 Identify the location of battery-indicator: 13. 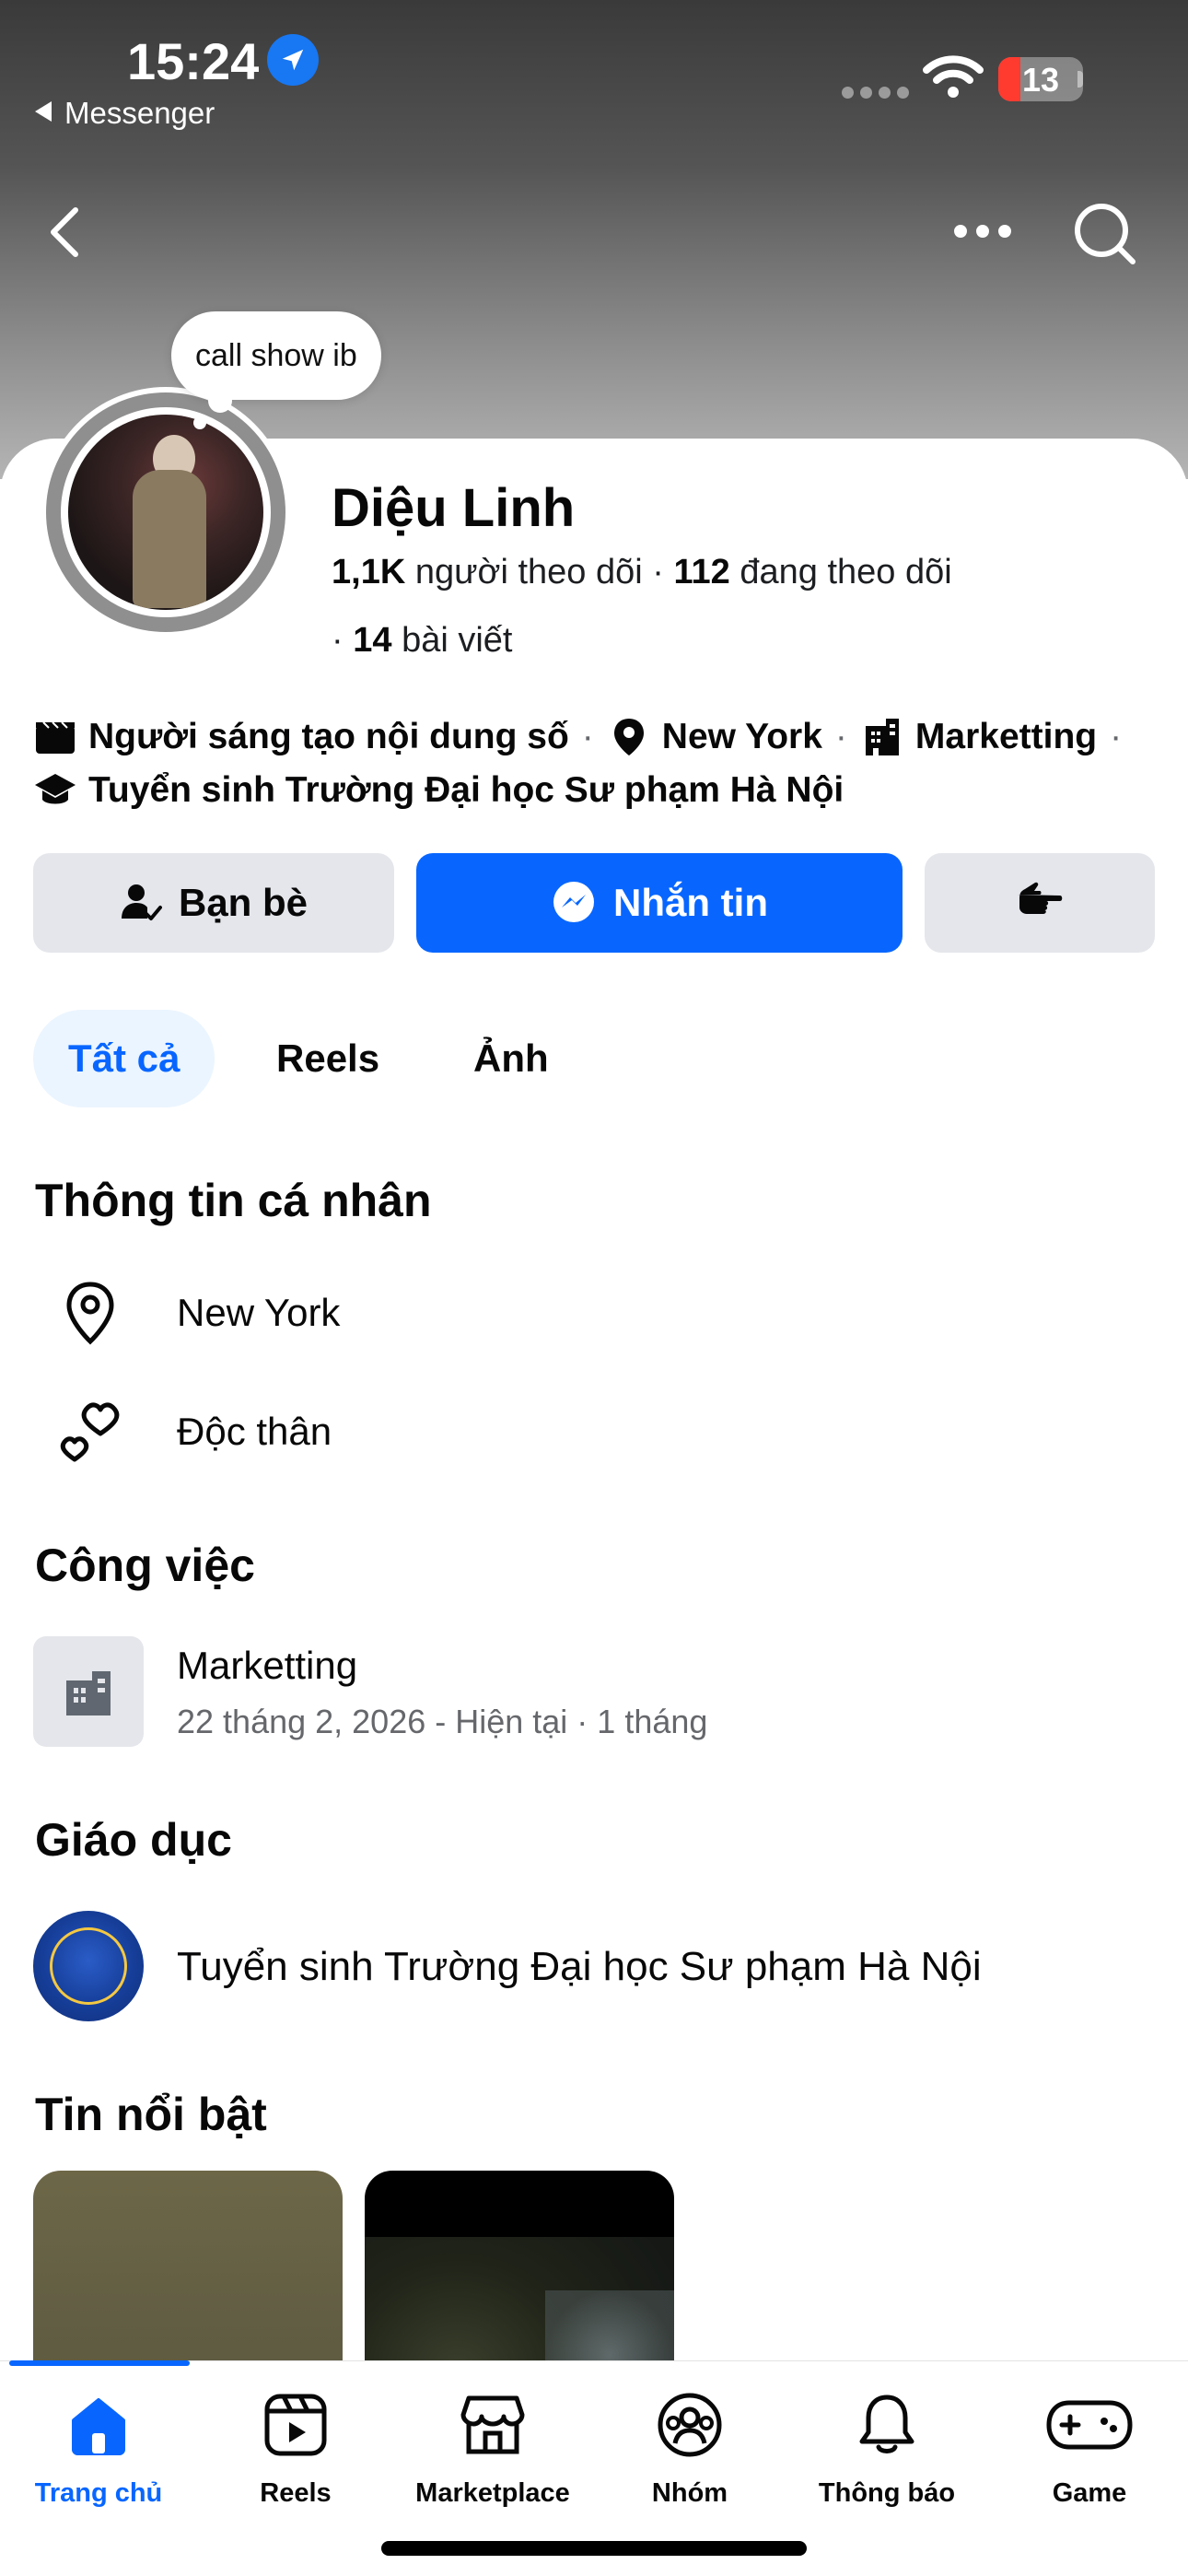
(1040, 79).